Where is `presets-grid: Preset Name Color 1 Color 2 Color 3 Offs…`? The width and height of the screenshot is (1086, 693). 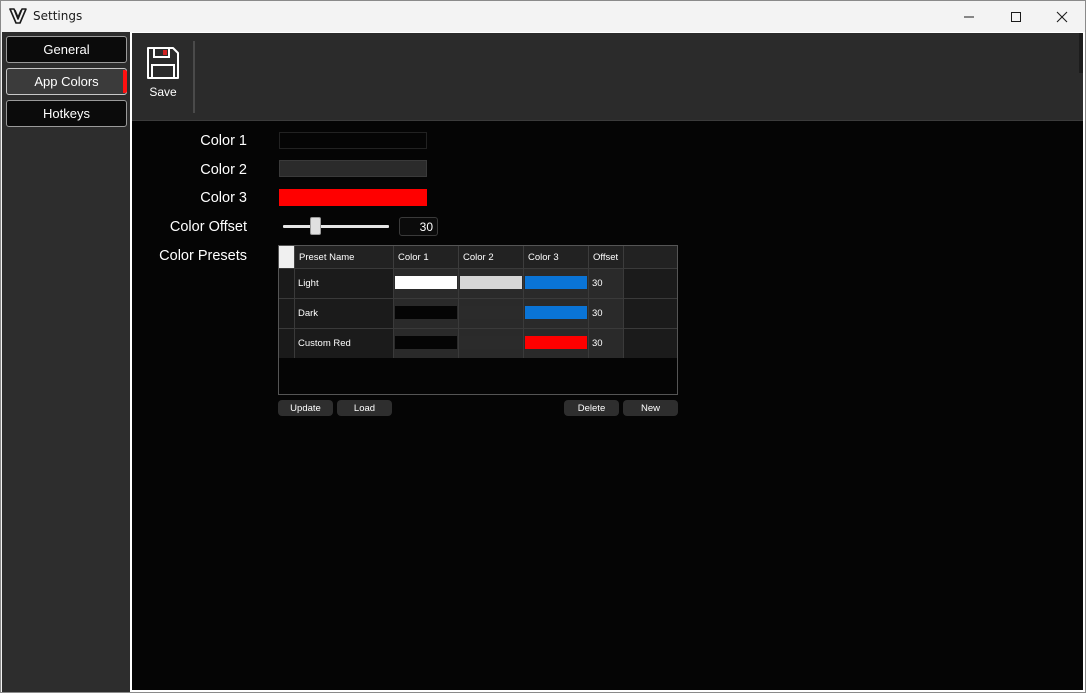 presets-grid: Preset Name Color 1 Color 2 Color 3 Offs… is located at coordinates (478, 320).